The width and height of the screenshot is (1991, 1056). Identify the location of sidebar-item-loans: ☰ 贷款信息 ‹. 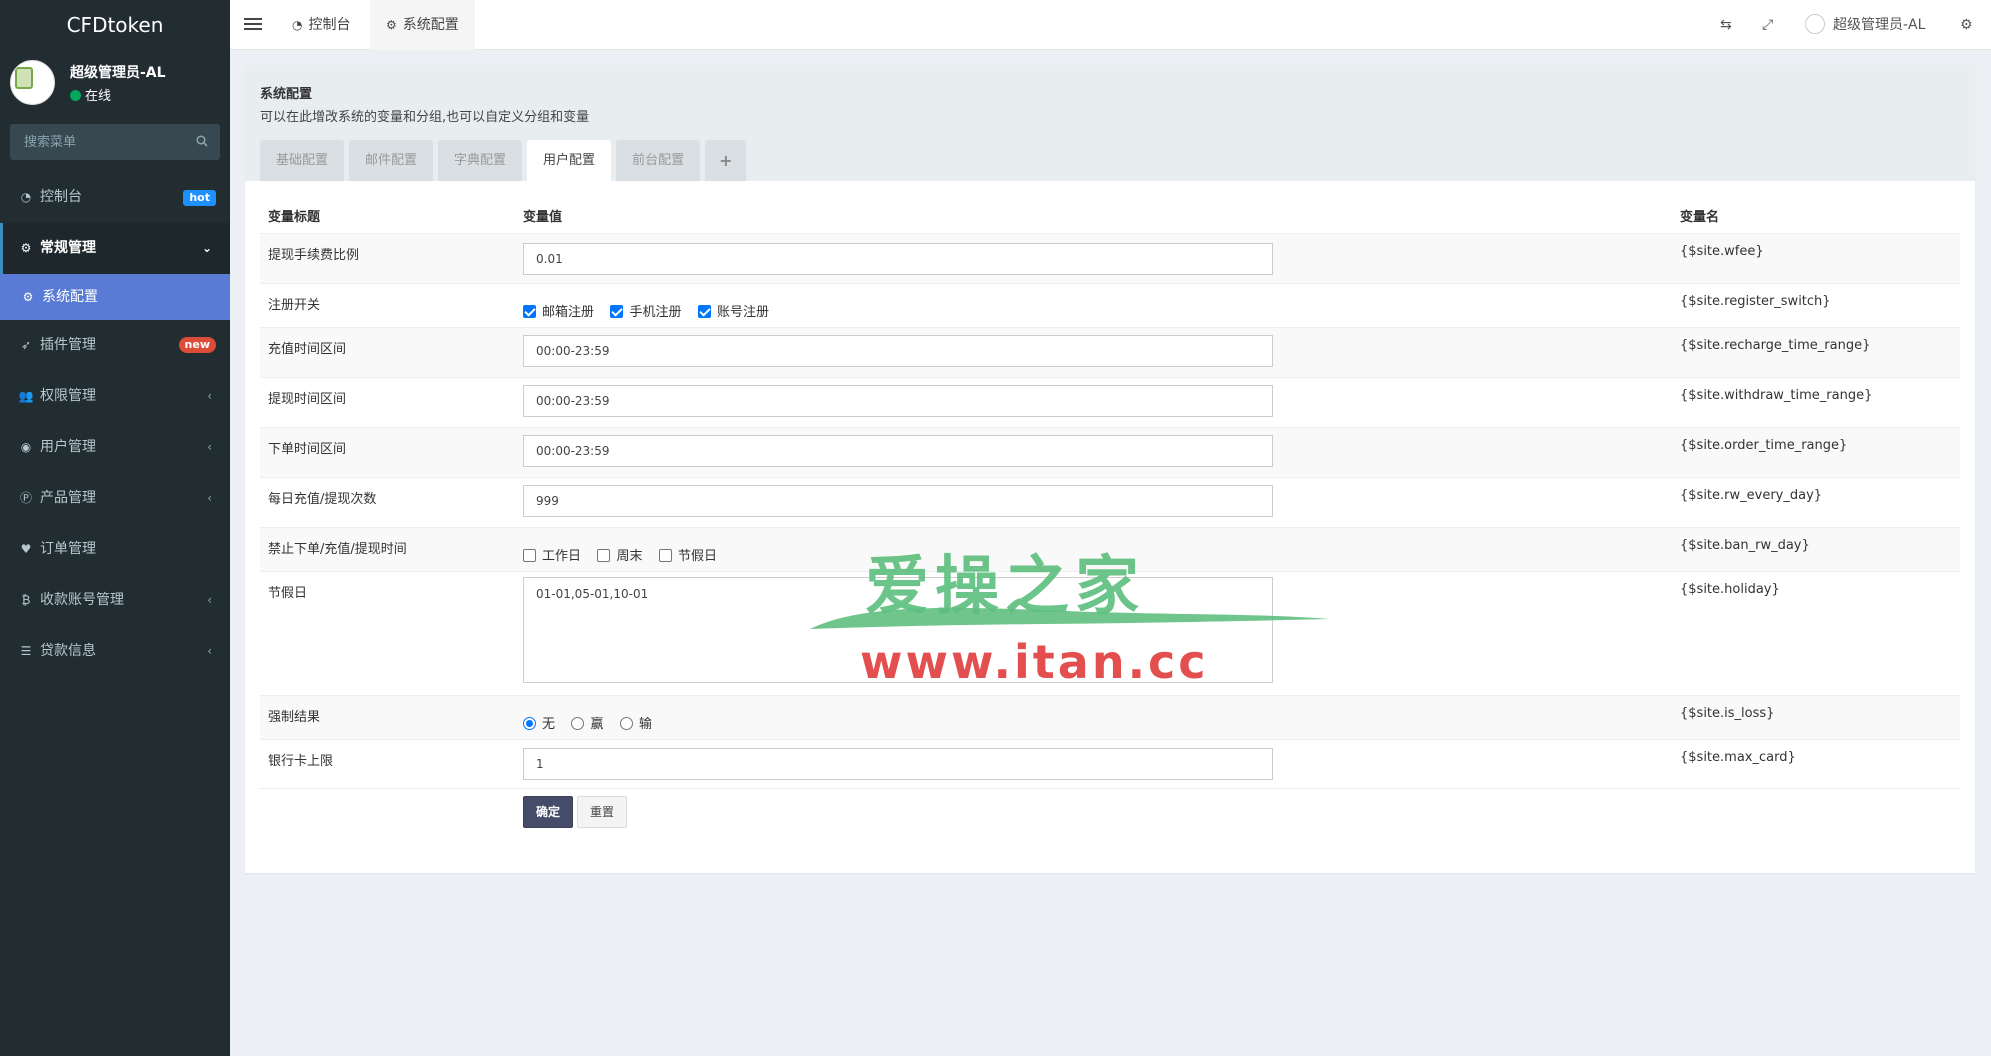
(115, 651).